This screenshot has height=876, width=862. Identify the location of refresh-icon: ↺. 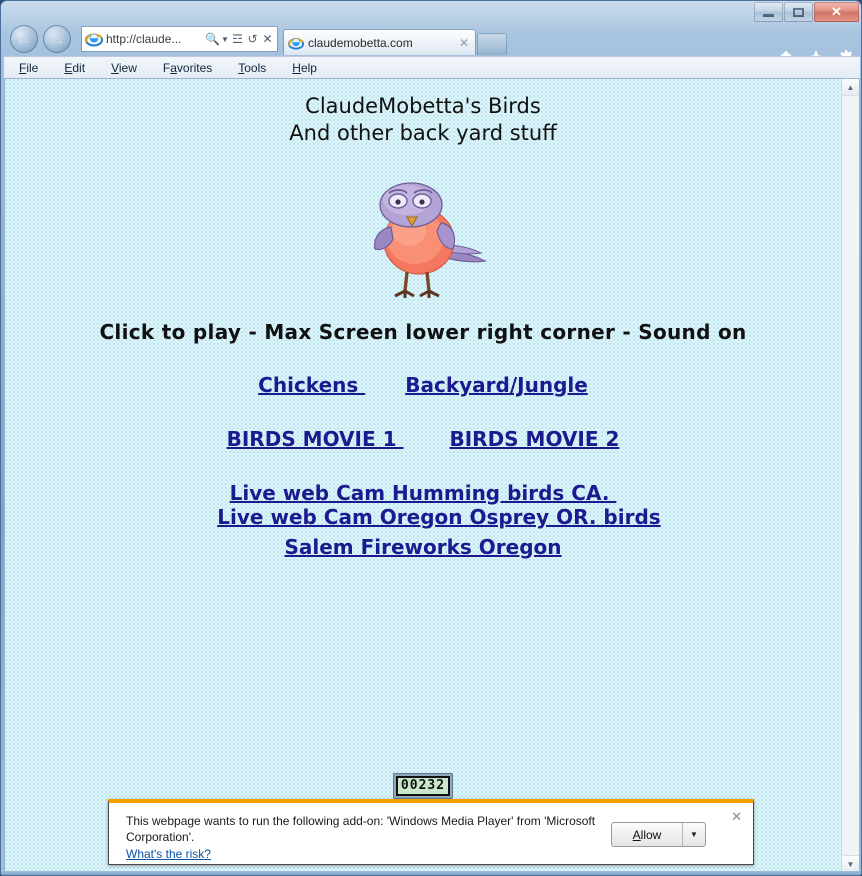
(252, 39).